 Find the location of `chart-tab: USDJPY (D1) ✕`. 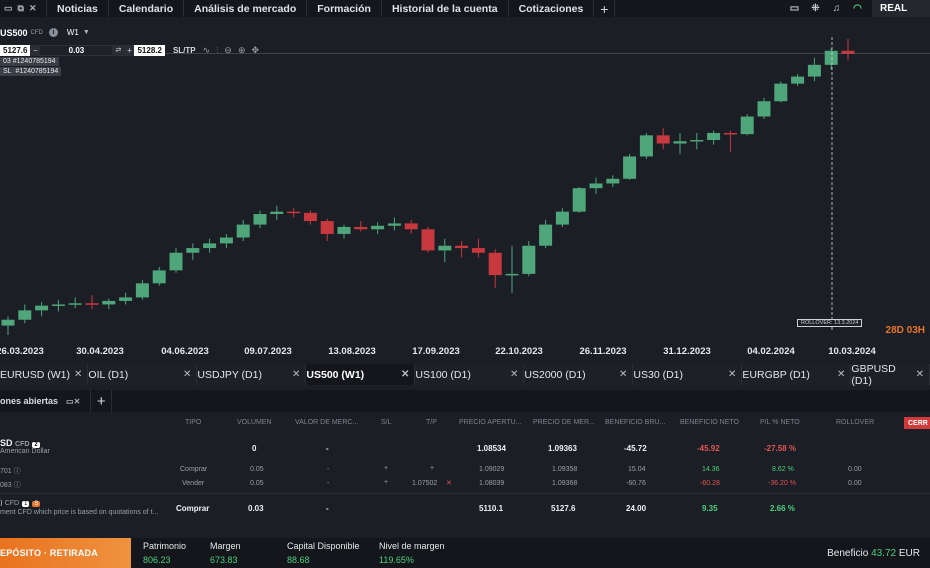

chart-tab: USDJPY (D1) ✕ is located at coordinates (252, 374).